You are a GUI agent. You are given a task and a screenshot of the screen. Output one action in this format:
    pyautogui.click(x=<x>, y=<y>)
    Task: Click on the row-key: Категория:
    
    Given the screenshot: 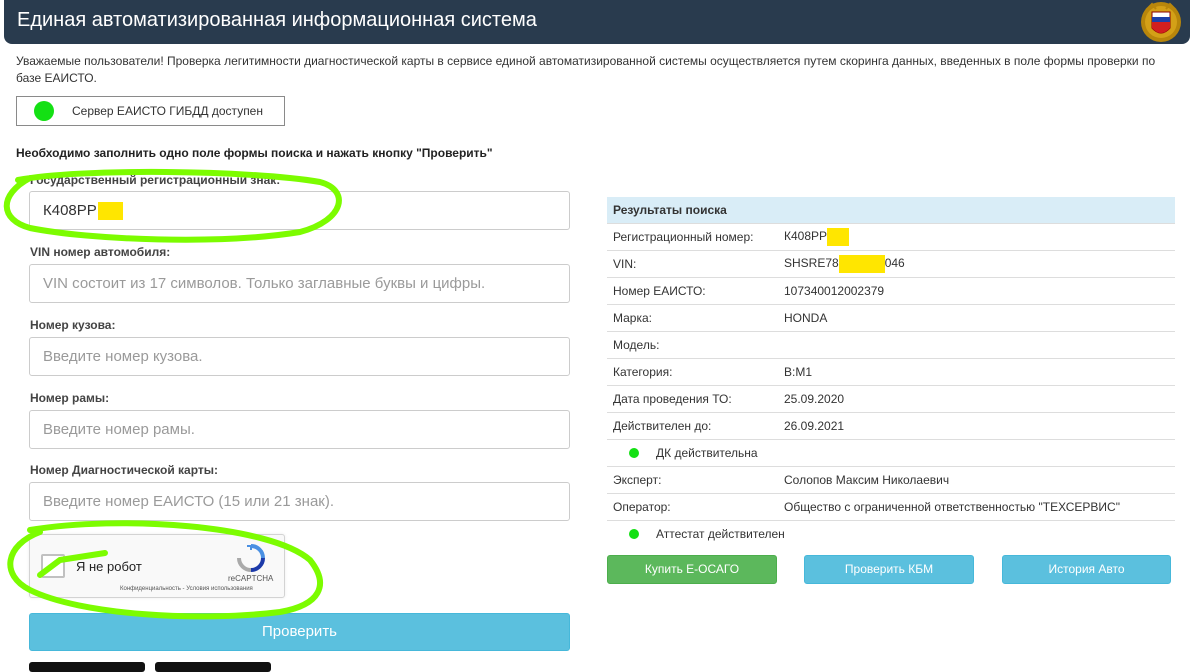 What is the action you would take?
    pyautogui.click(x=692, y=371)
    